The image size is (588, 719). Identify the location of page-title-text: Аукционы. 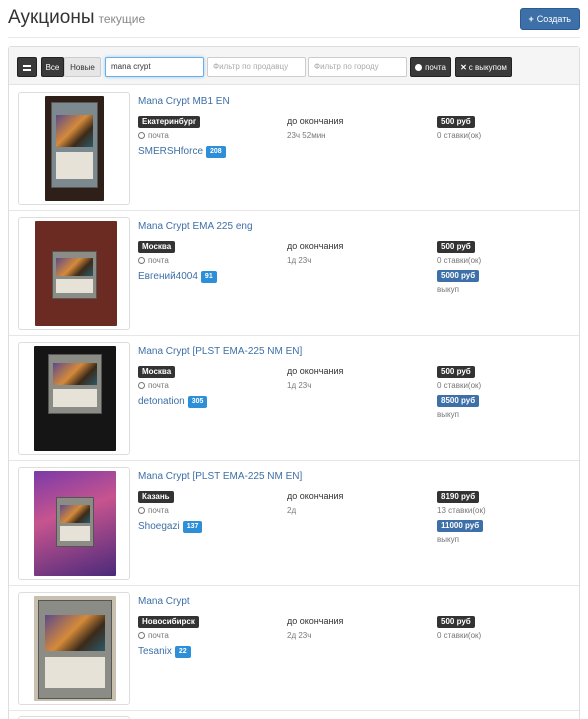
(51, 17).